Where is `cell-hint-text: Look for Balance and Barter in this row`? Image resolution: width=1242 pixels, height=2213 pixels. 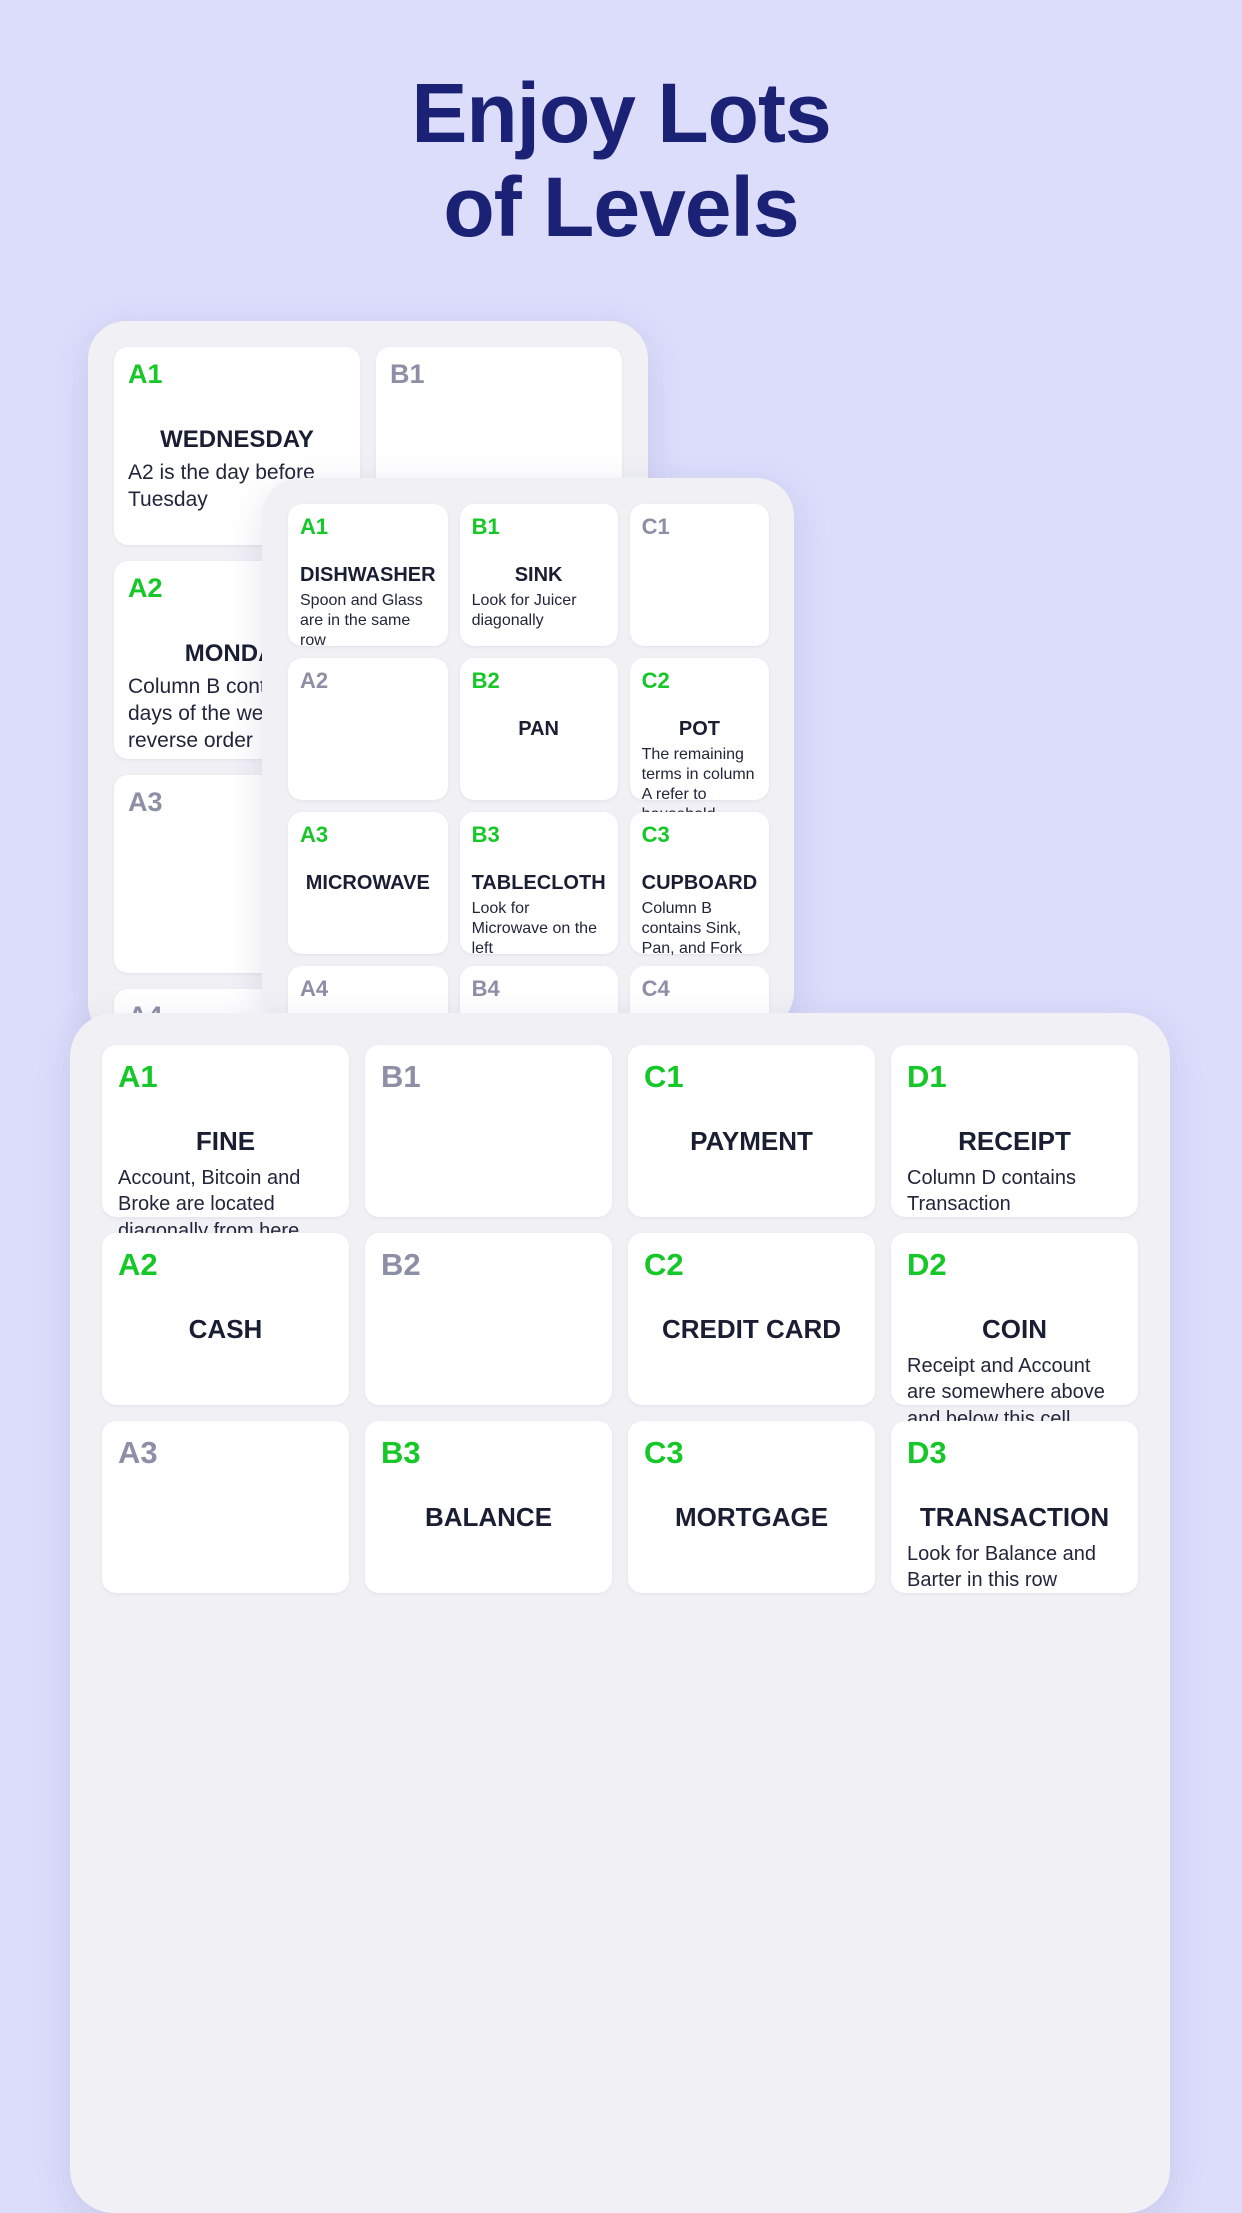 cell-hint-text: Look for Balance and Barter in this row is located at coordinates (1002, 1567).